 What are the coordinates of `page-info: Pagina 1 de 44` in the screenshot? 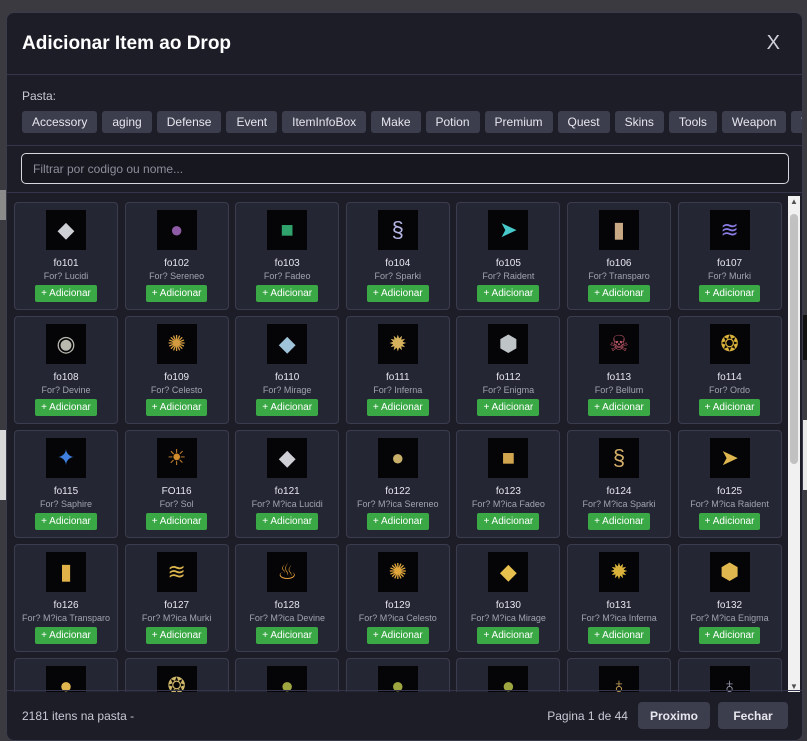 It's located at (587, 715).